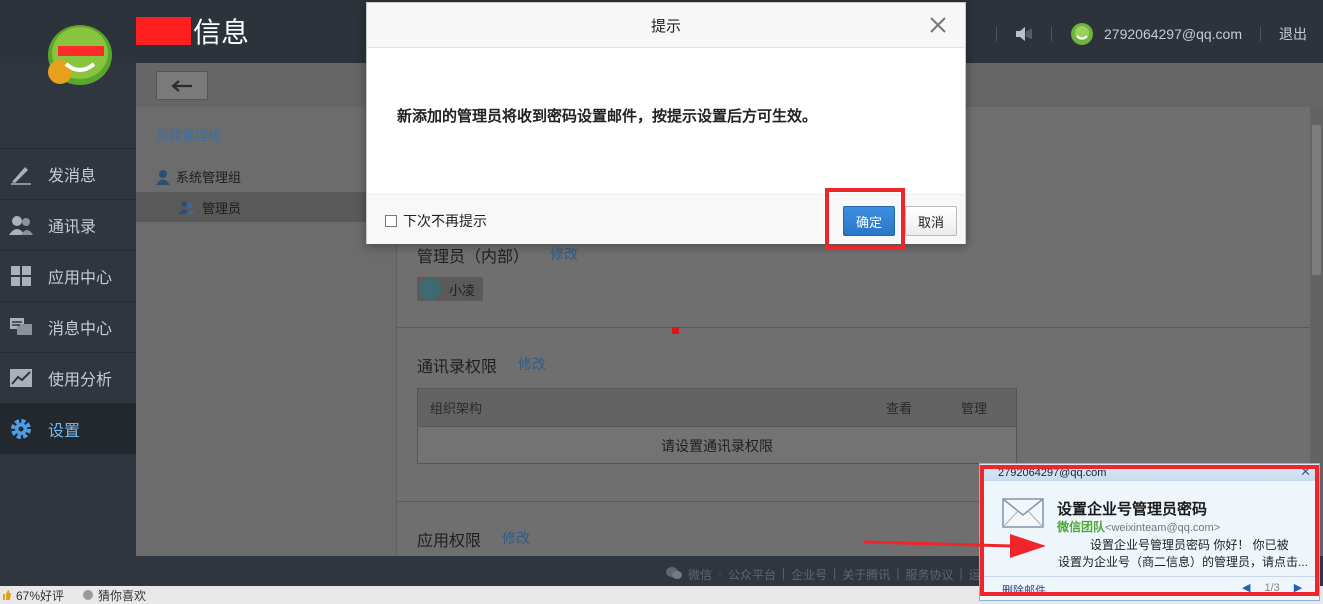 This screenshot has width=1323, height=604. What do you see at coordinates (21, 276) in the screenshot?
I see `apps-grid-icon` at bounding box center [21, 276].